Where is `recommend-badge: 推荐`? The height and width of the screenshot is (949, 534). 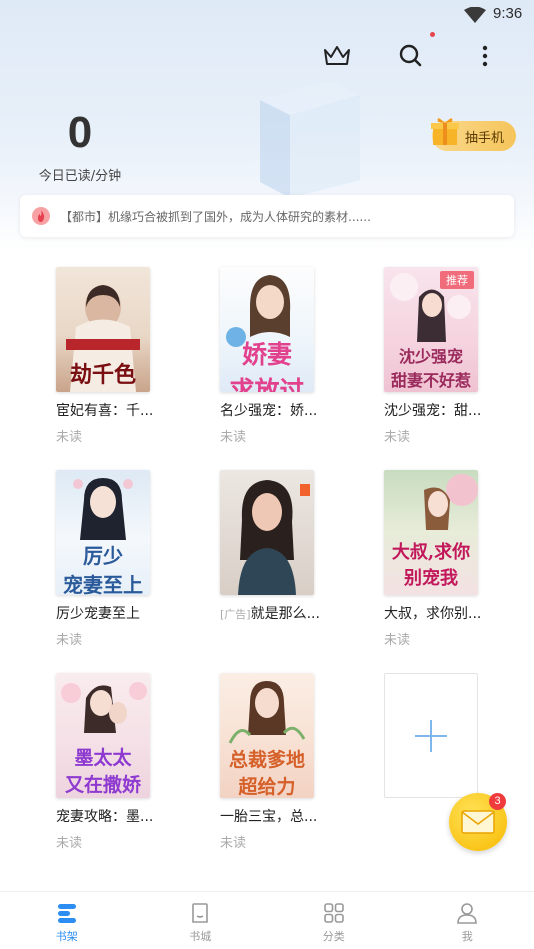 recommend-badge: 推荐 is located at coordinates (457, 280).